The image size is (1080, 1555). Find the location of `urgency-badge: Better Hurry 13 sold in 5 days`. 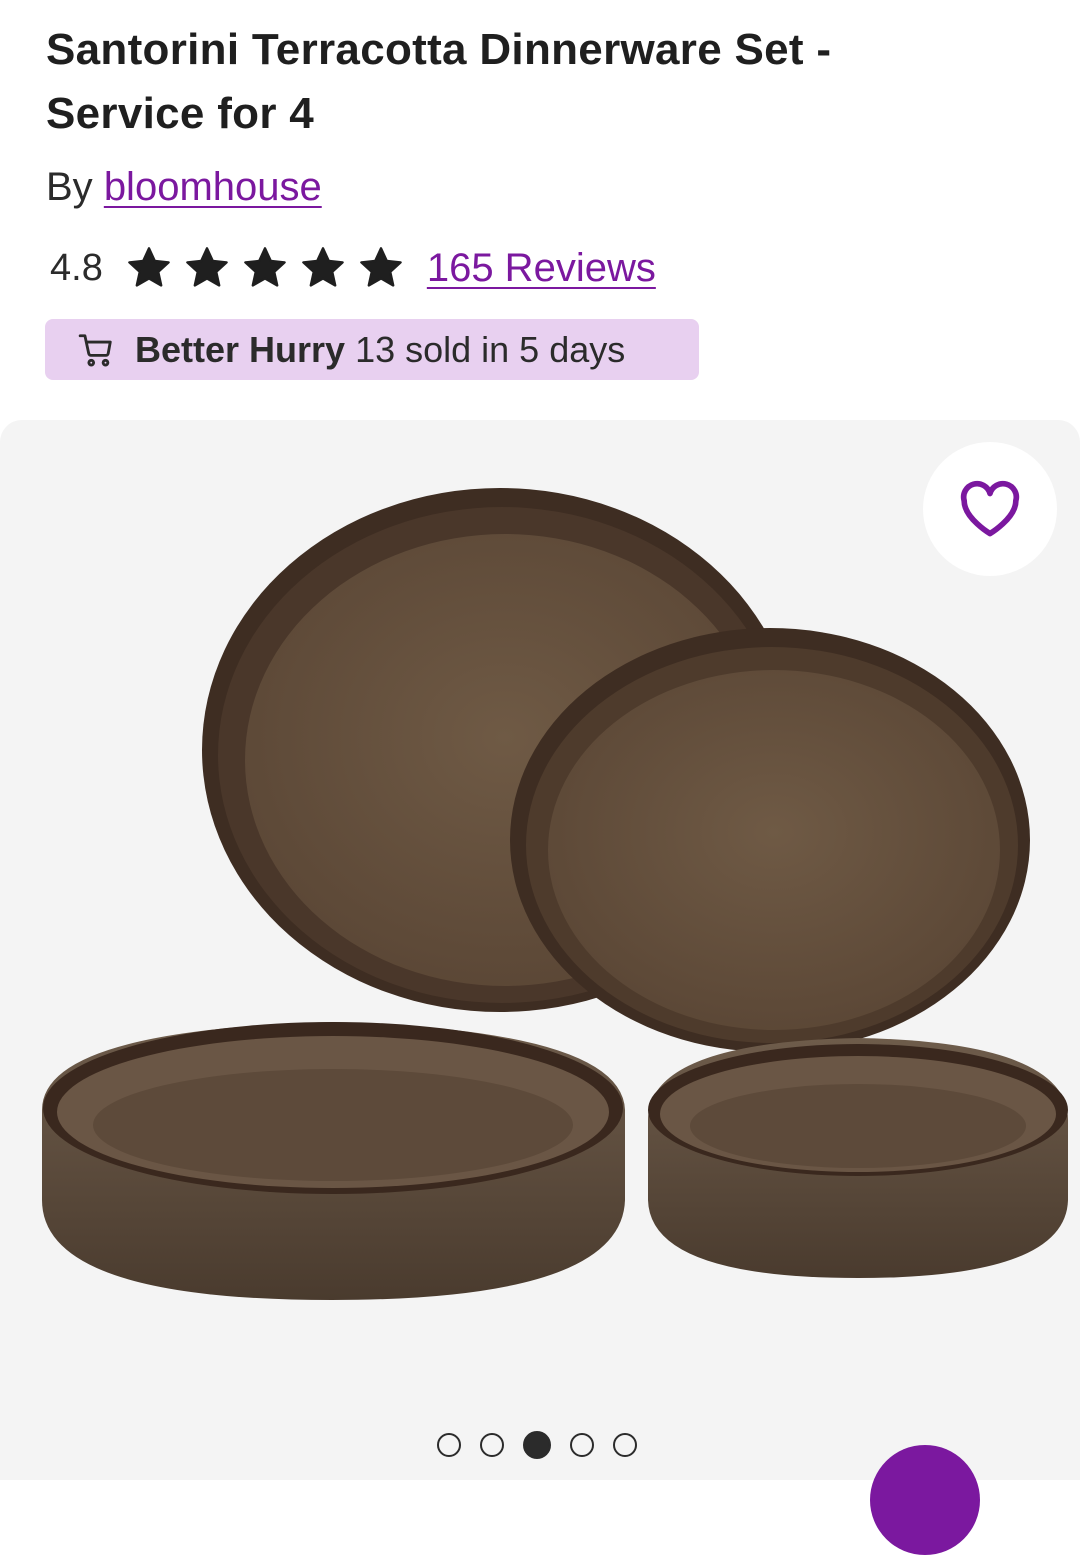

urgency-badge: Better Hurry 13 sold in 5 days is located at coordinates (372, 349).